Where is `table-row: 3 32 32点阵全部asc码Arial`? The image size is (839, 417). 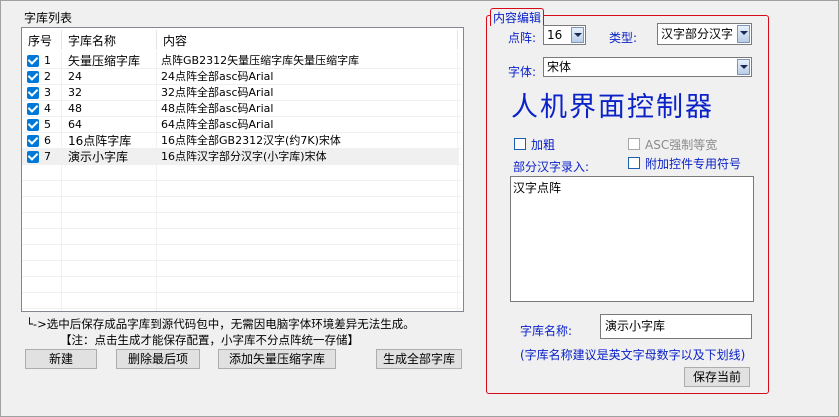 table-row: 3 32 32点阵全部asc码Arial is located at coordinates (240, 93).